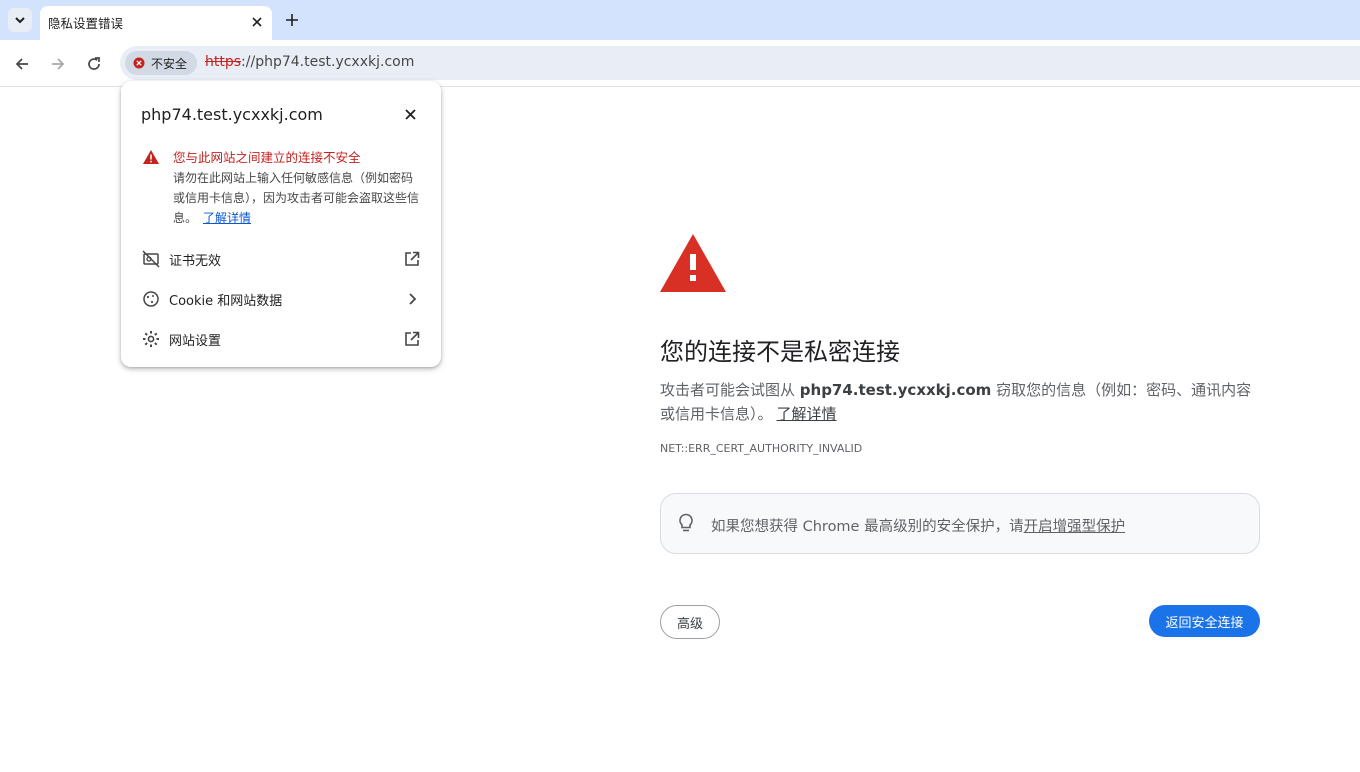 Image resolution: width=1360 pixels, height=772 pixels. Describe the element at coordinates (151, 259) in the screenshot. I see `certificate-off-icon` at that location.